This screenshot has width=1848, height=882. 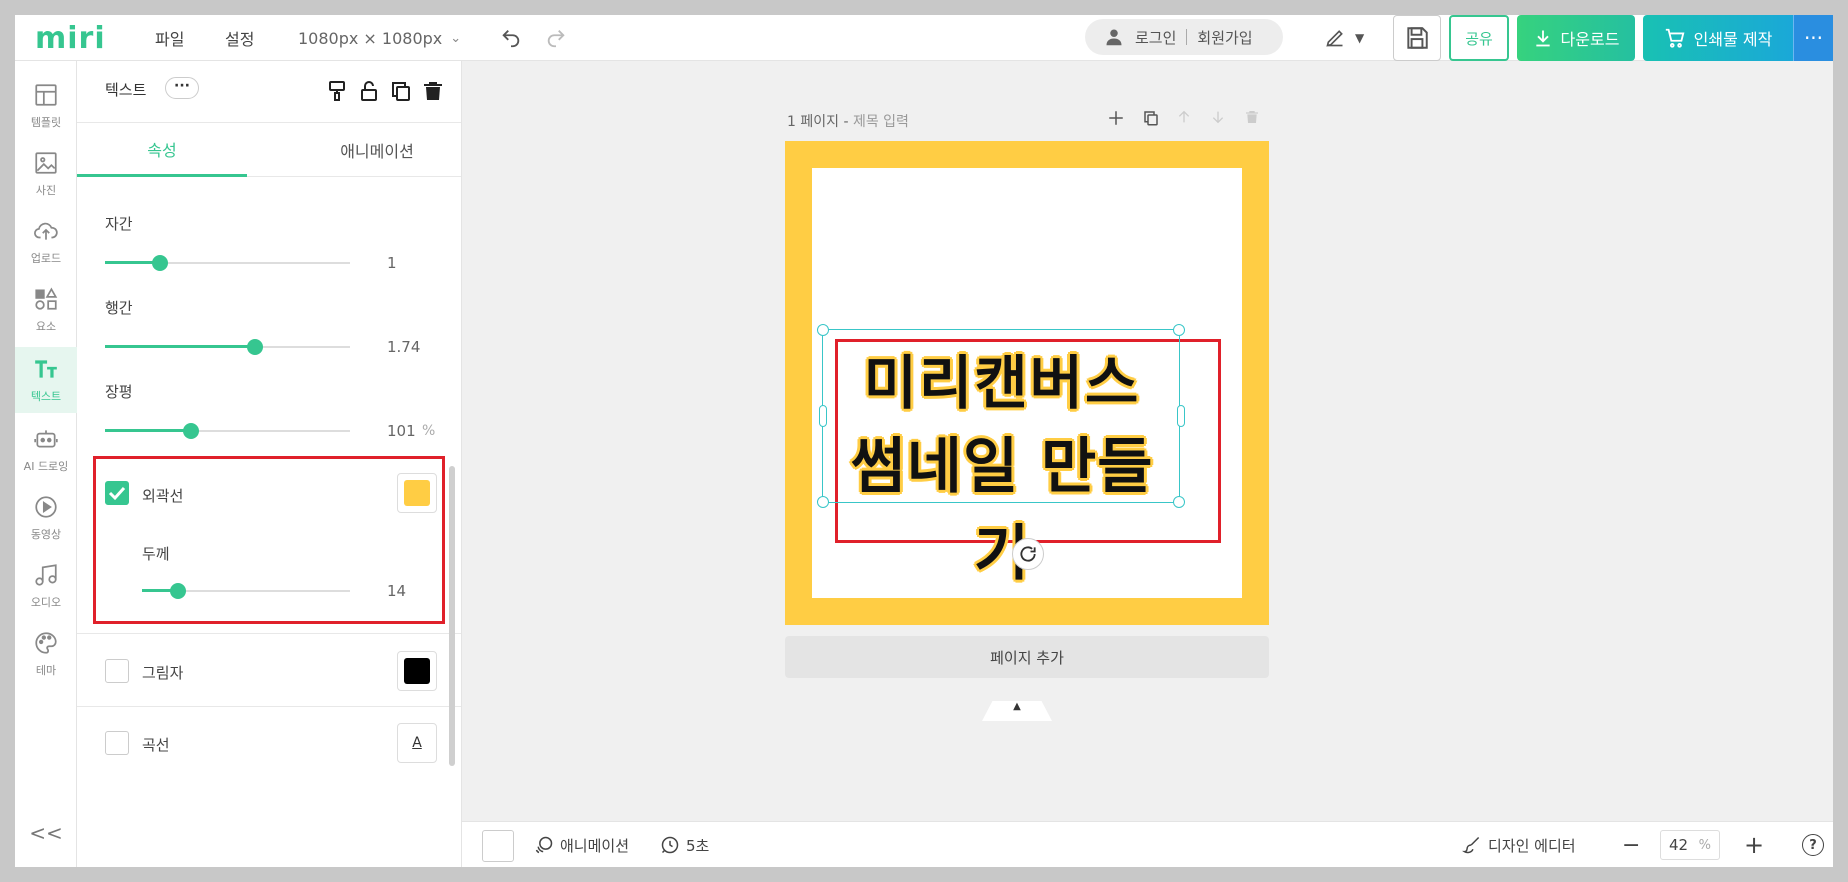 I want to click on duplicate-icon, so click(x=401, y=91).